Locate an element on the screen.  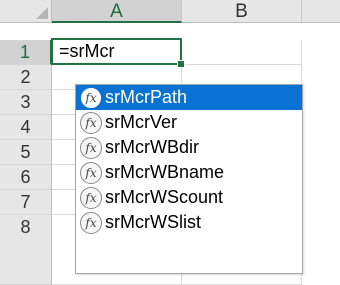
autocomplete-item: fx srMcrWScount is located at coordinates (189, 197).